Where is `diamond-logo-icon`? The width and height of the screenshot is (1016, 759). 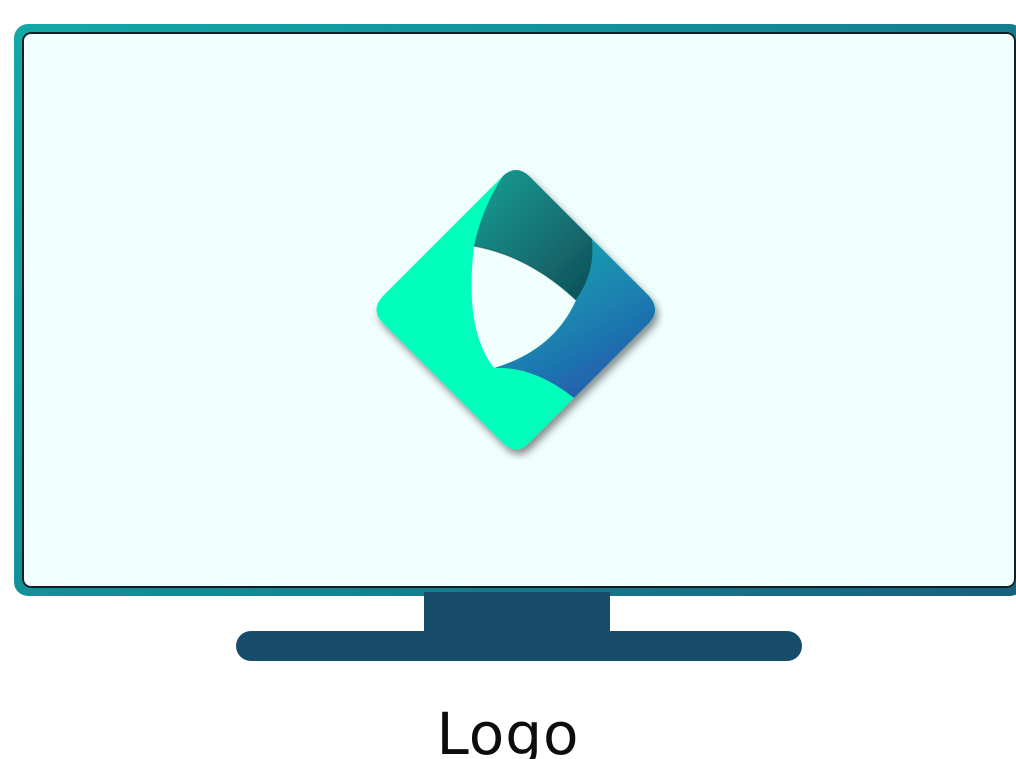 diamond-logo-icon is located at coordinates (514, 310).